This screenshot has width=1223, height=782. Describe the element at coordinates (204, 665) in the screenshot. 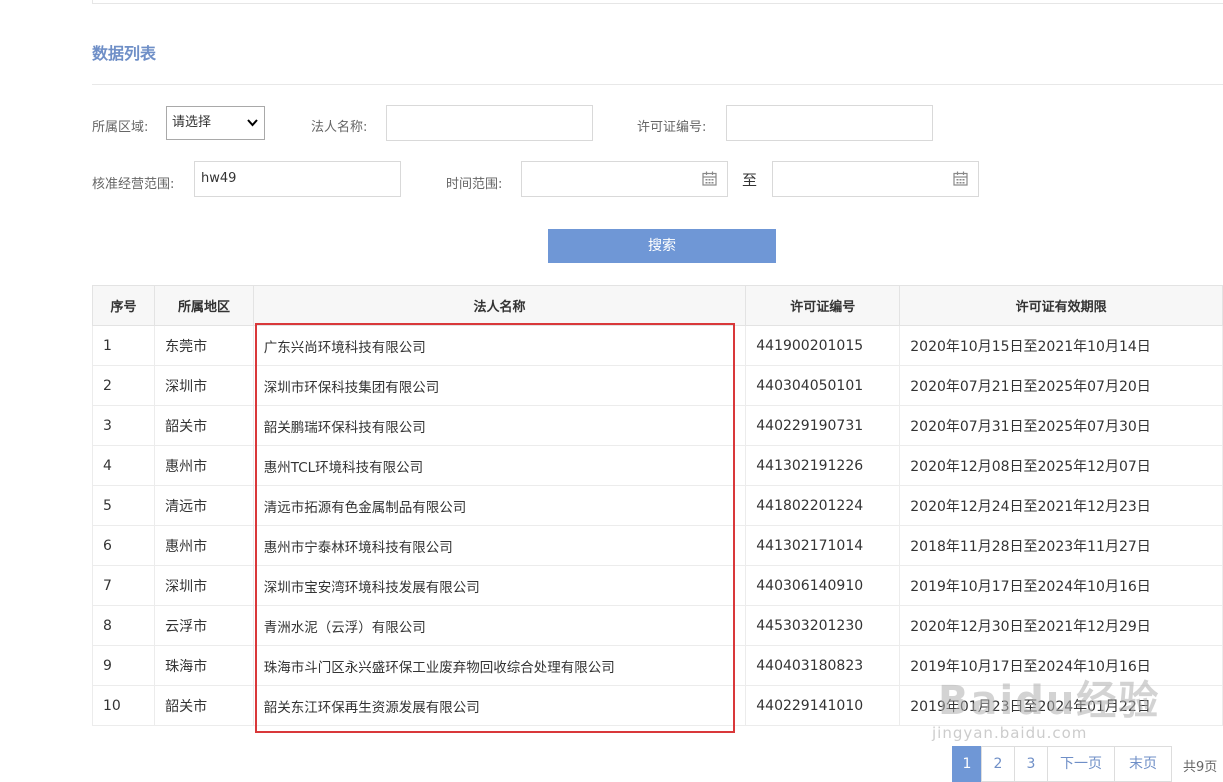

I see `row-region: 珠海市` at that location.